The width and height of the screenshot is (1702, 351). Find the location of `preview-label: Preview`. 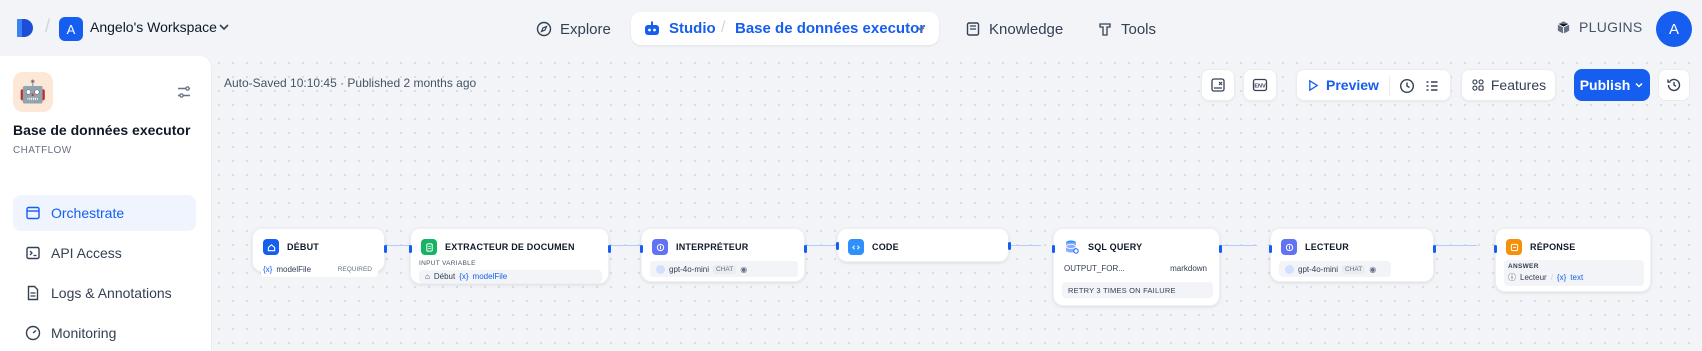

preview-label: Preview is located at coordinates (1352, 85).